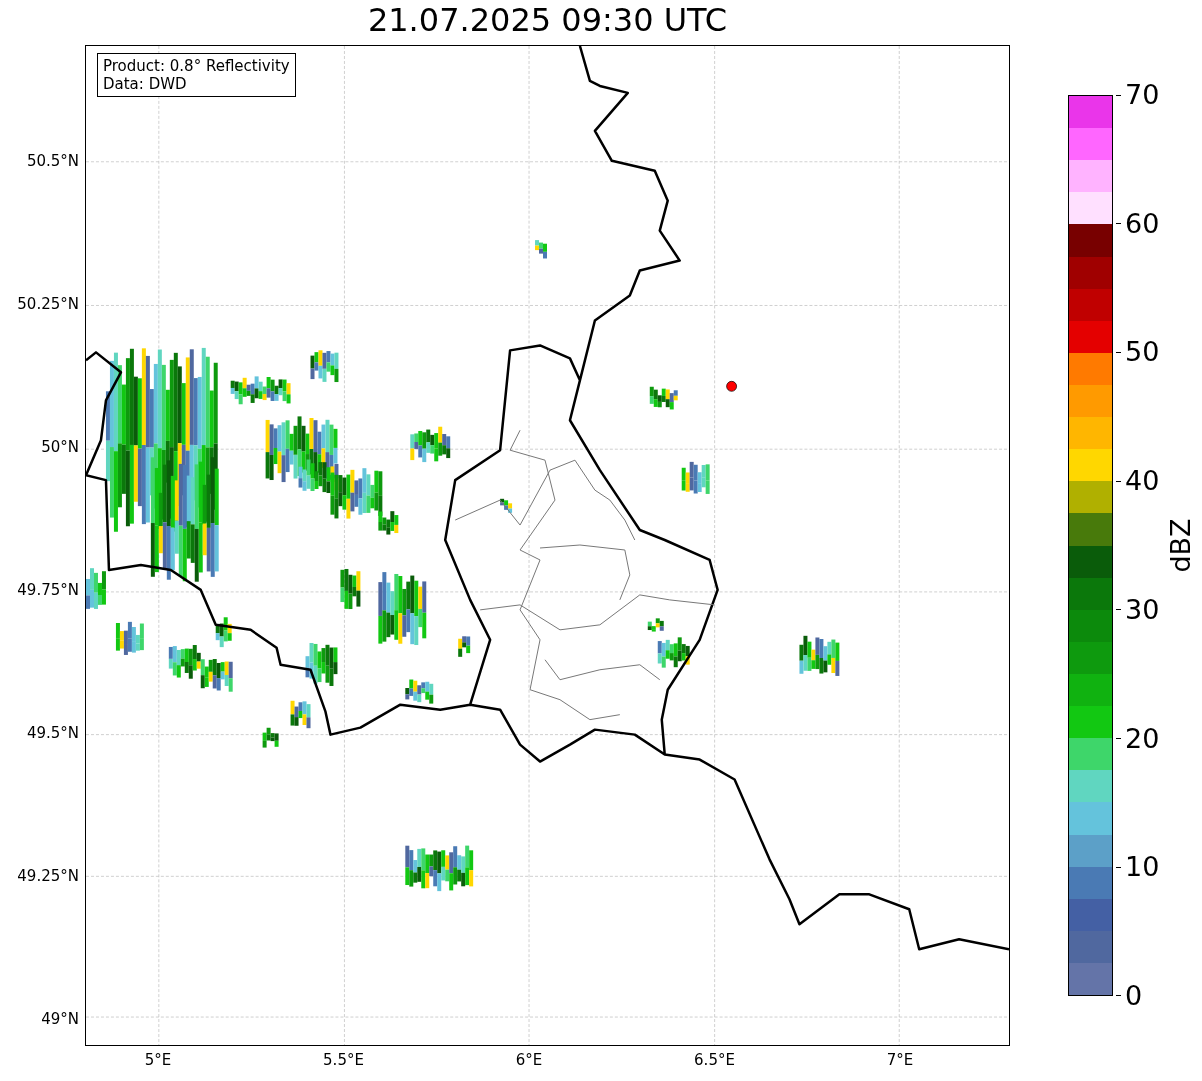  Describe the element at coordinates (1138, 95) in the screenshot. I see `colorbar-tick-label: 70` at that location.